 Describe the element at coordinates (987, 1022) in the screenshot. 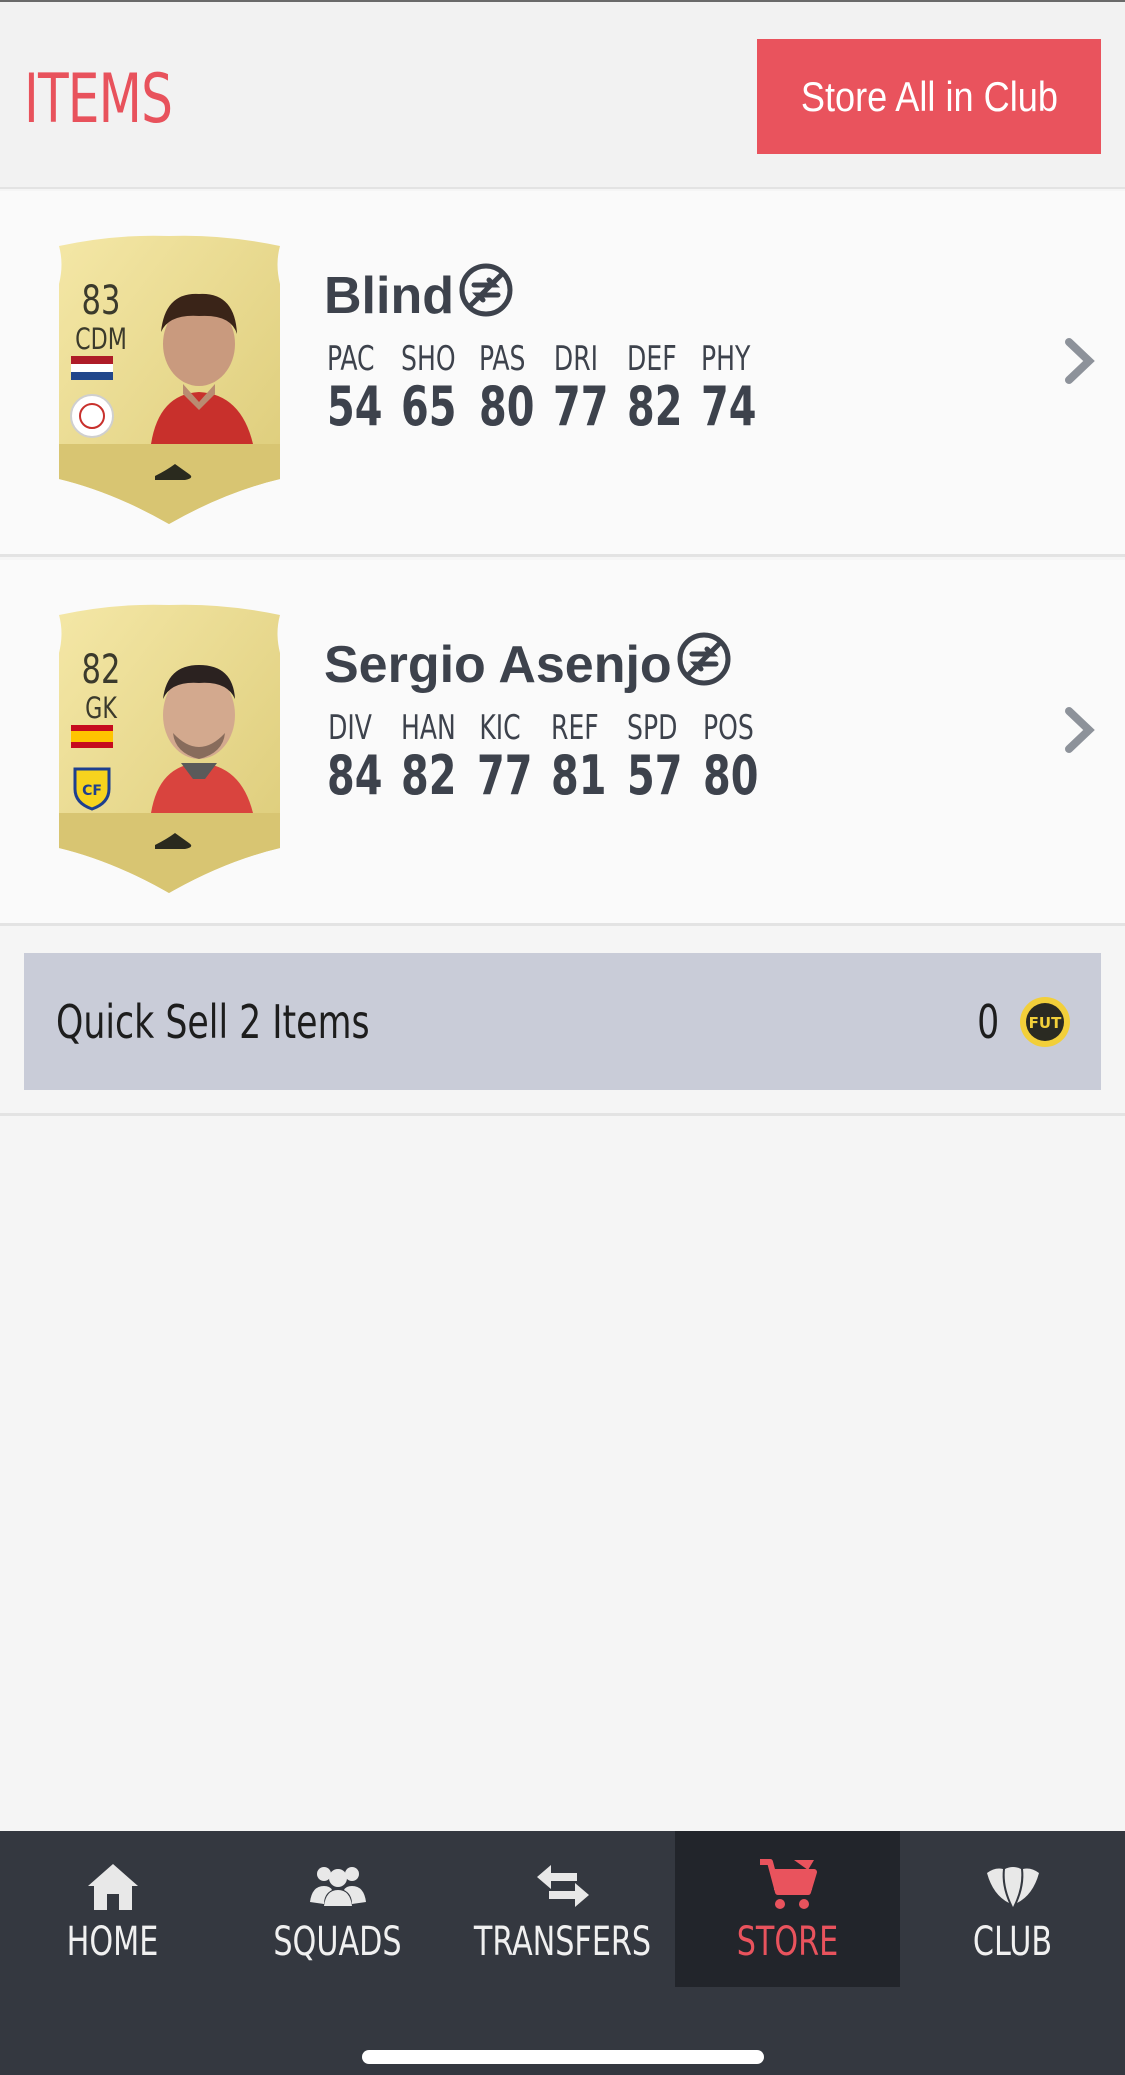

I see `quick-sell-value: 0` at that location.